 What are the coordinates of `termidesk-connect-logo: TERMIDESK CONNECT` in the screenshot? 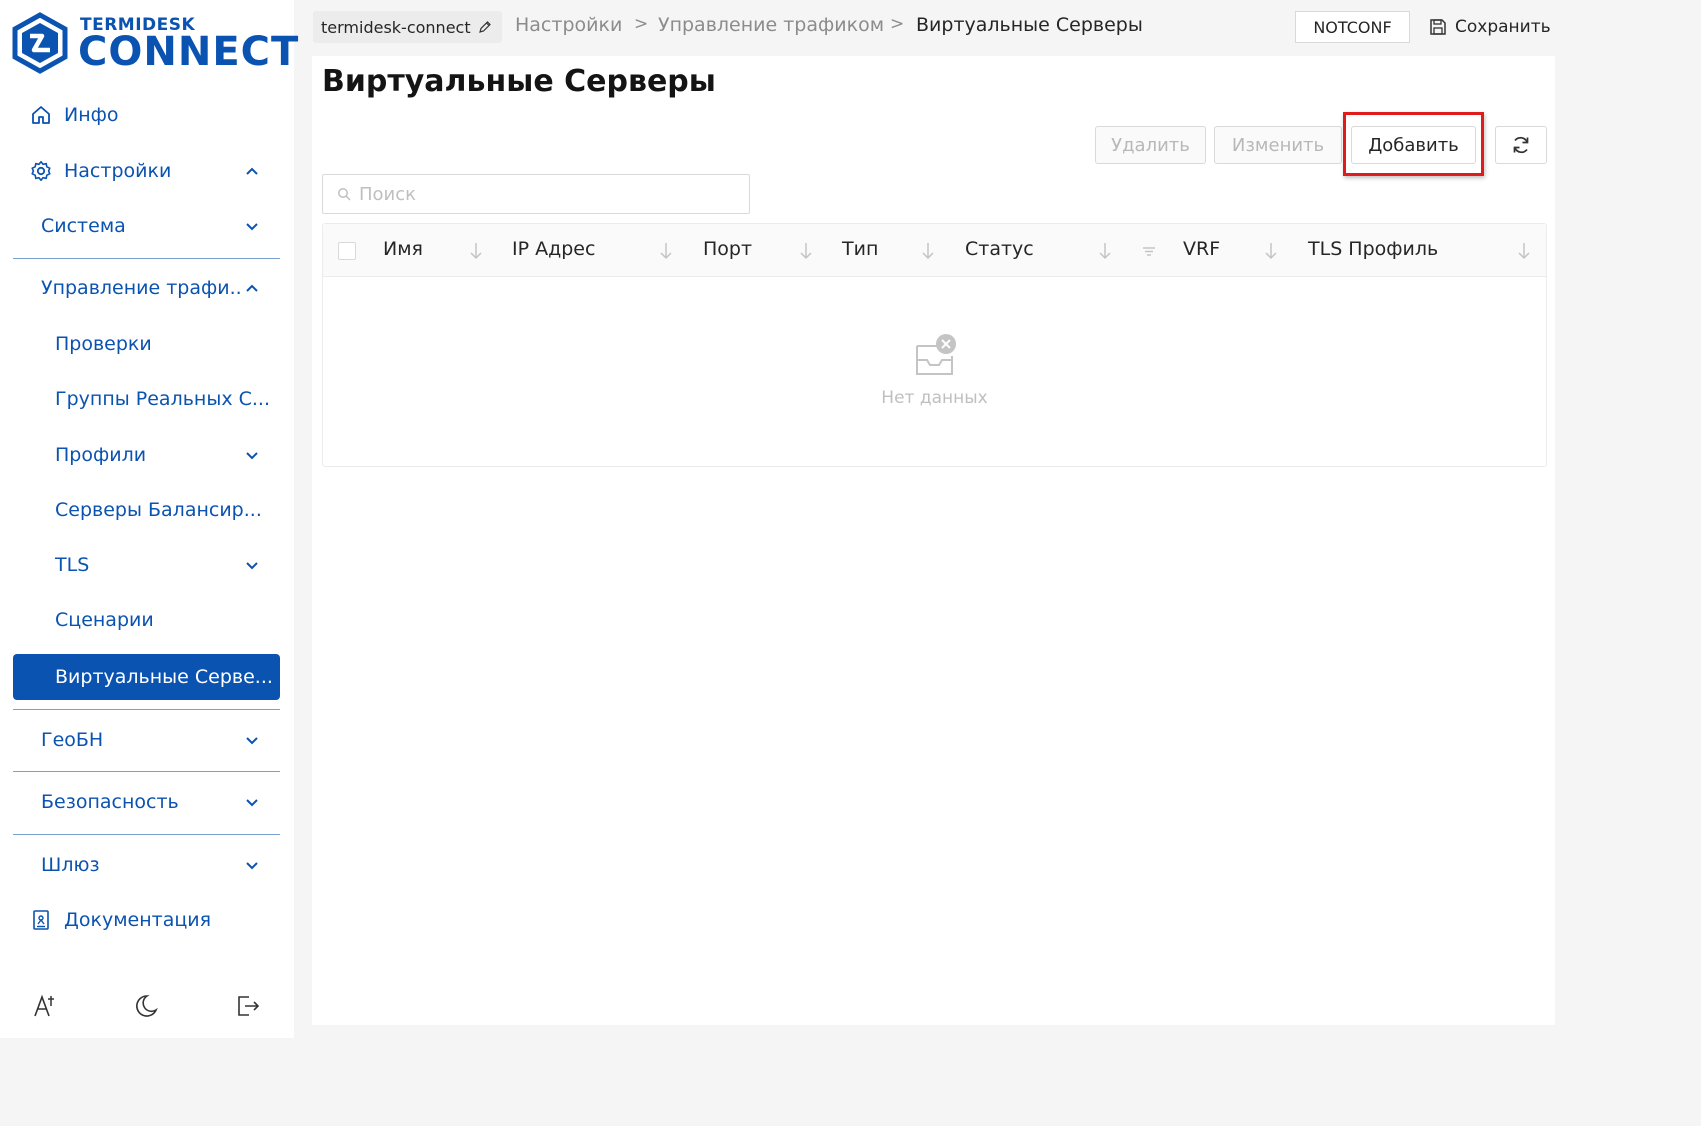 It's located at (155, 43).